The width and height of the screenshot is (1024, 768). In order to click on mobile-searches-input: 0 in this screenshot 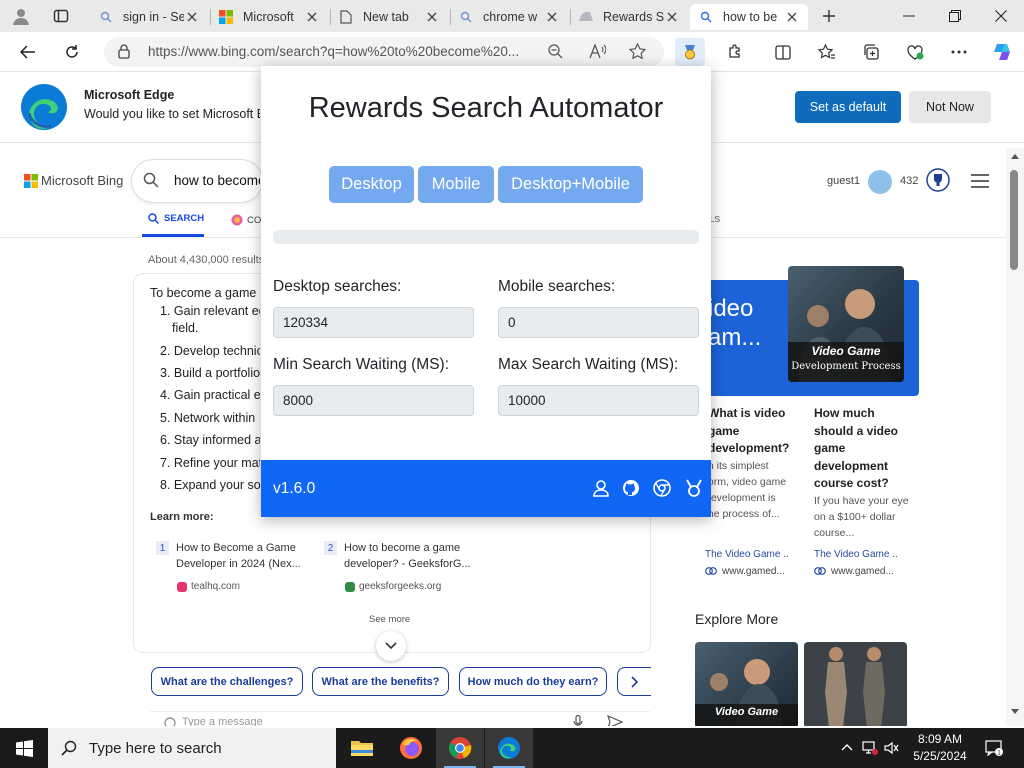, I will do `click(598, 322)`.